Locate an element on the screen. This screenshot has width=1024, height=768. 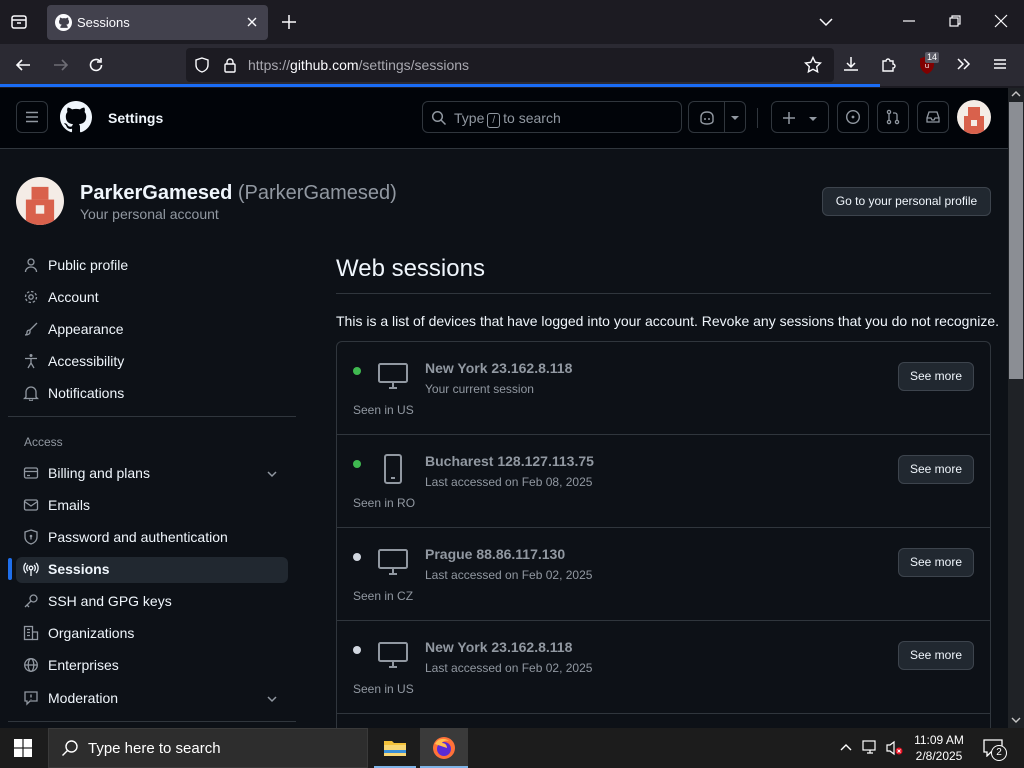
sidebar-item-billing: Billing and plans is located at coordinates (154, 474).